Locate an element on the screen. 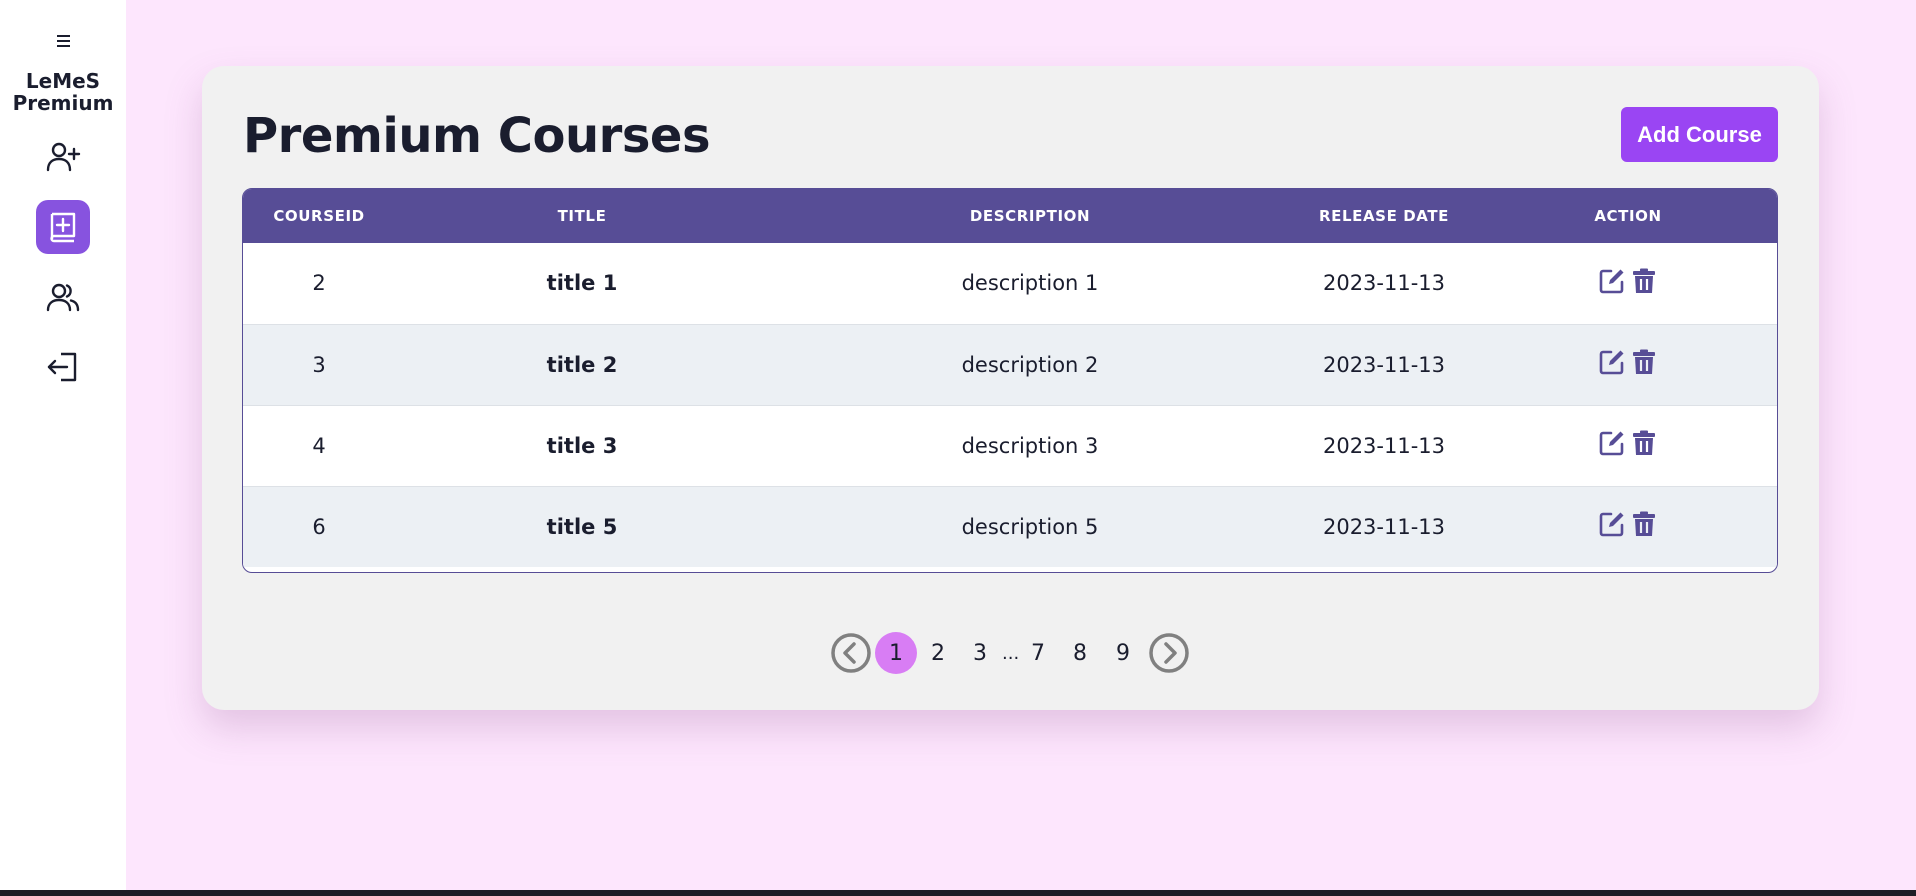  page-number: 8 is located at coordinates (1080, 653).